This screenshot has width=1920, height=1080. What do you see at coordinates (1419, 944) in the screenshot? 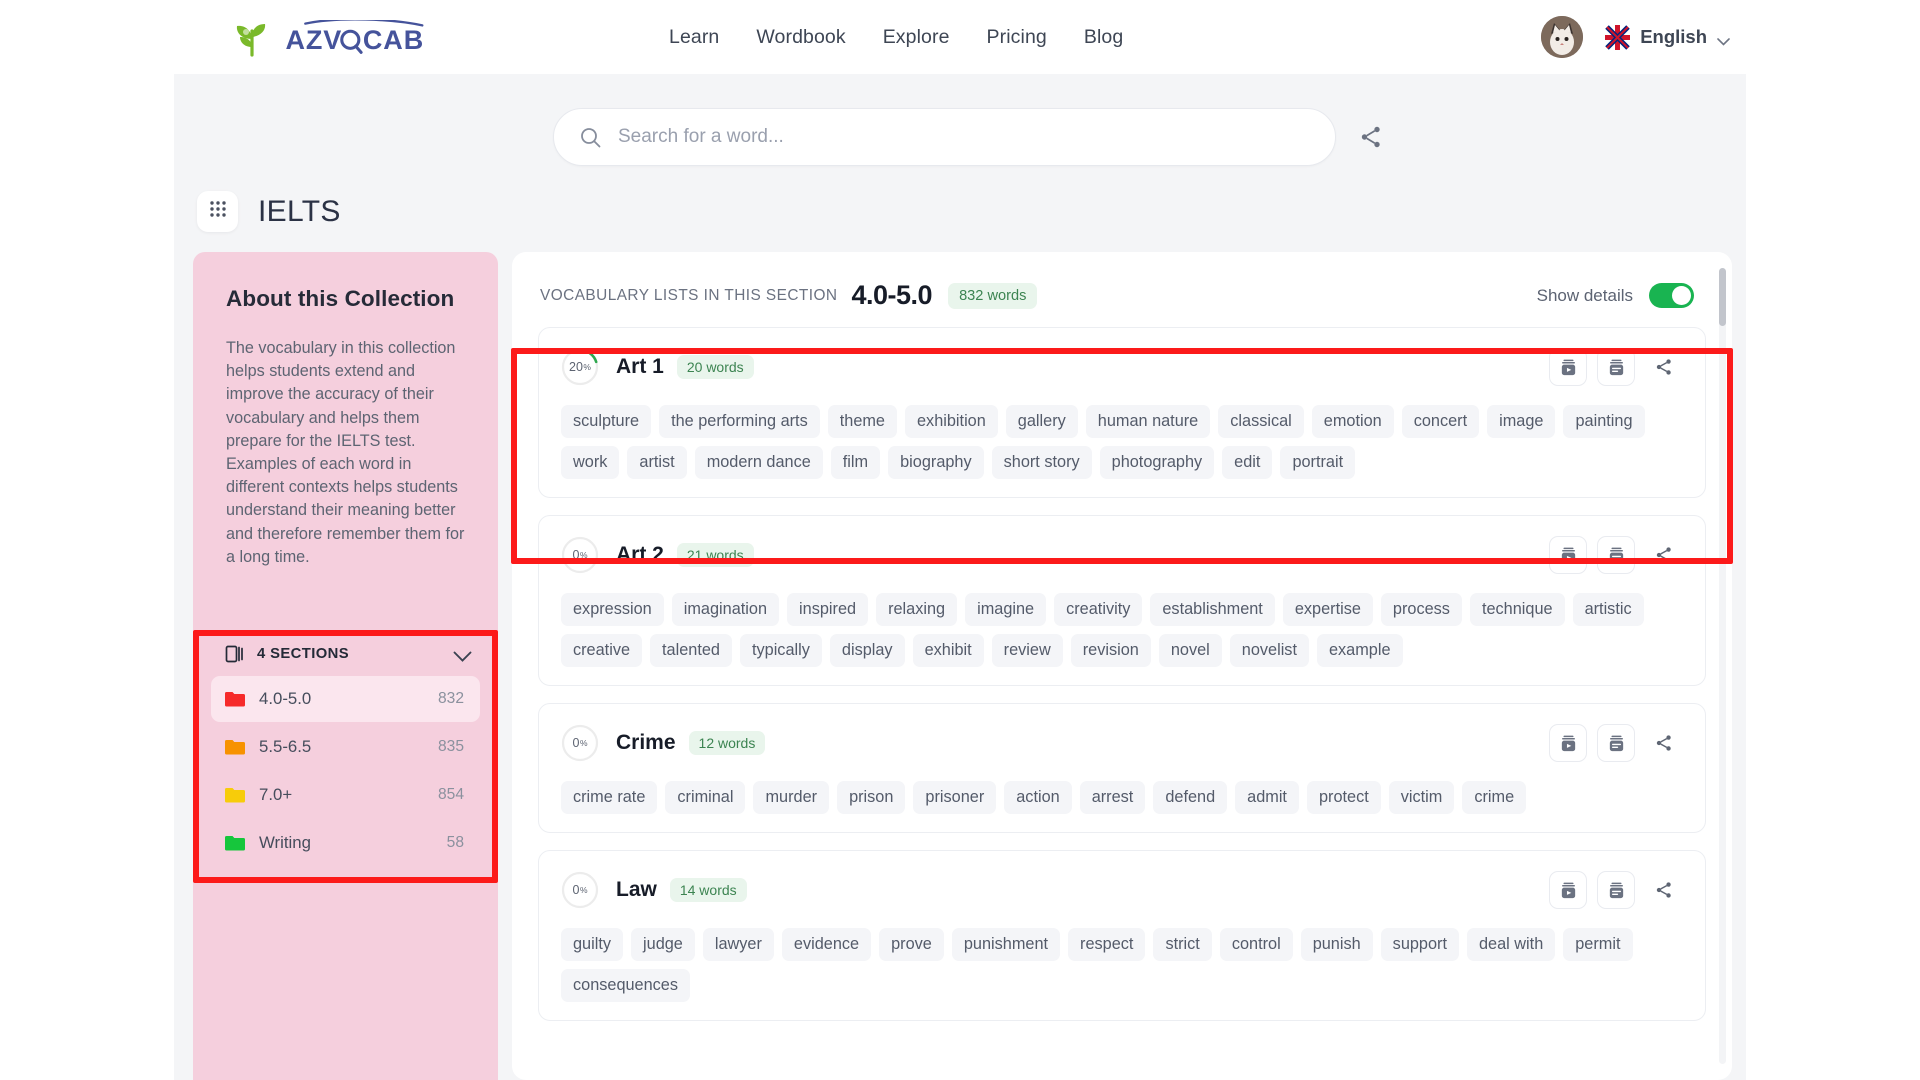
I see `word-chip: support` at bounding box center [1419, 944].